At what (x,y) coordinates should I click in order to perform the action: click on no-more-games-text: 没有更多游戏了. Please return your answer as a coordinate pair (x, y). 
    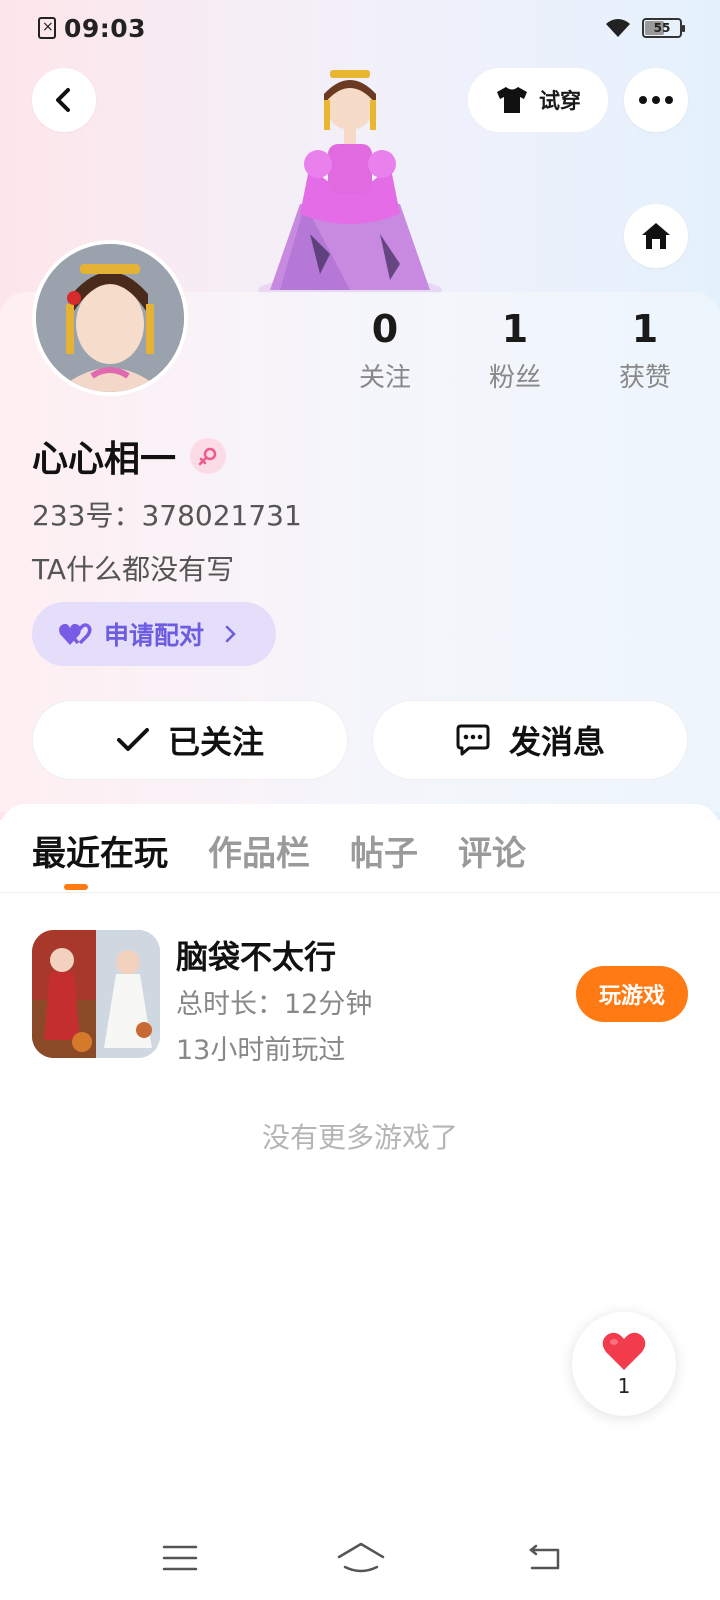
    Looking at the image, I should click on (359, 1137).